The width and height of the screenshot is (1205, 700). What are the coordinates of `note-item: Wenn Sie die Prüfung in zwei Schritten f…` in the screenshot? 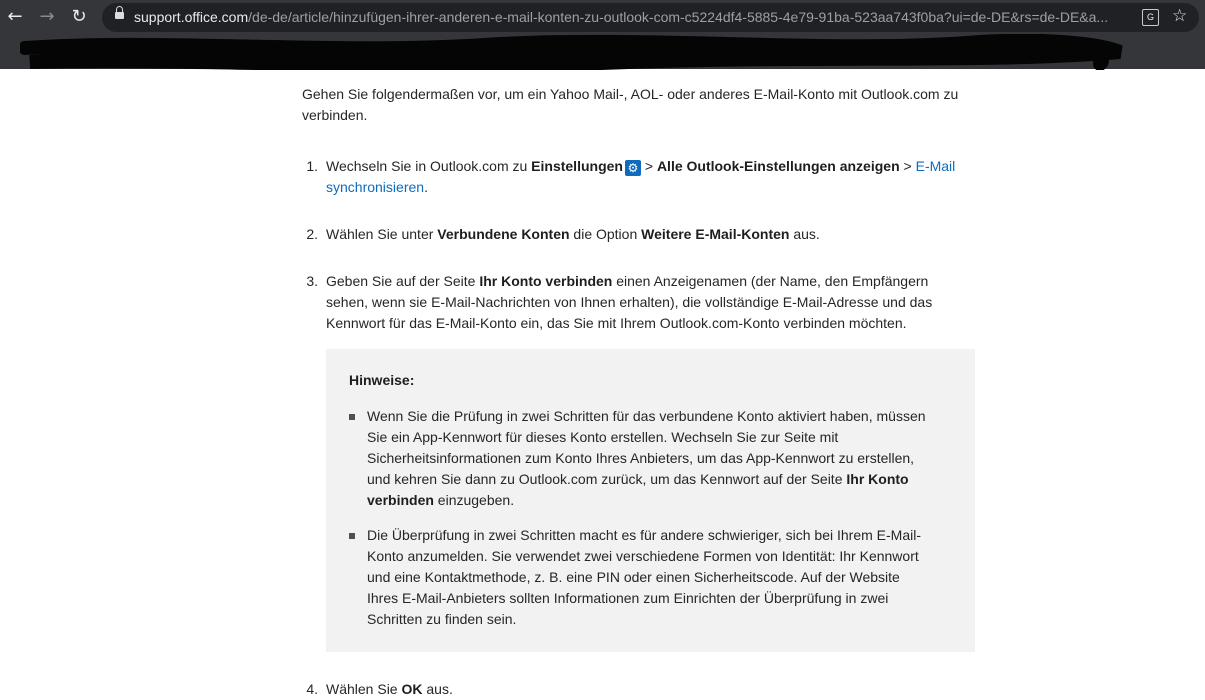 It's located at (639, 458).